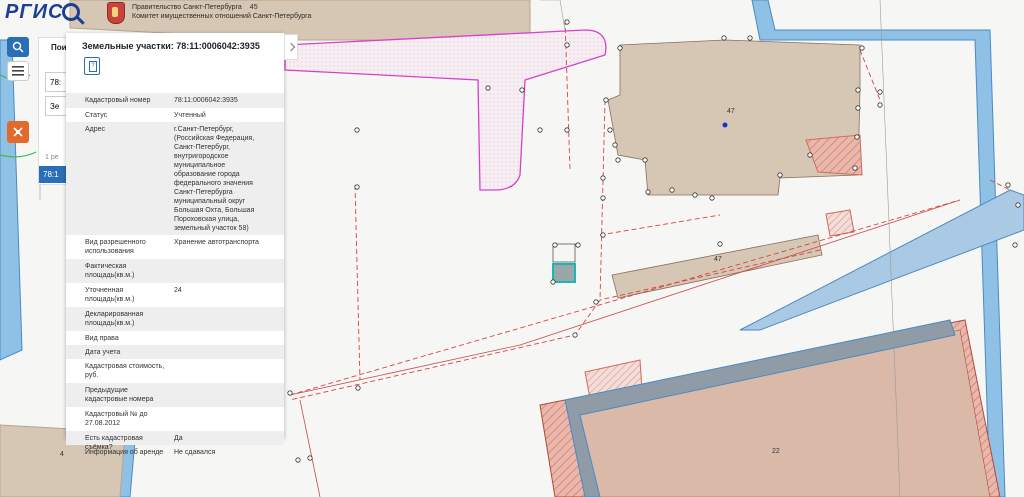 This screenshot has width=1024, height=497. I want to click on attribute-row: Вид права, so click(175, 338).